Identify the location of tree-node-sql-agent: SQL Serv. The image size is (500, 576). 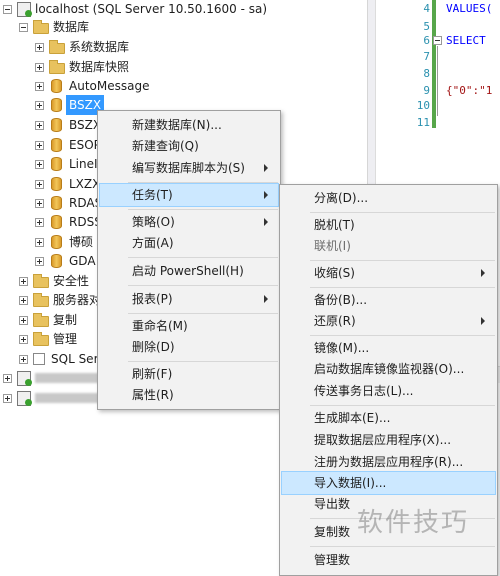
(62, 359).